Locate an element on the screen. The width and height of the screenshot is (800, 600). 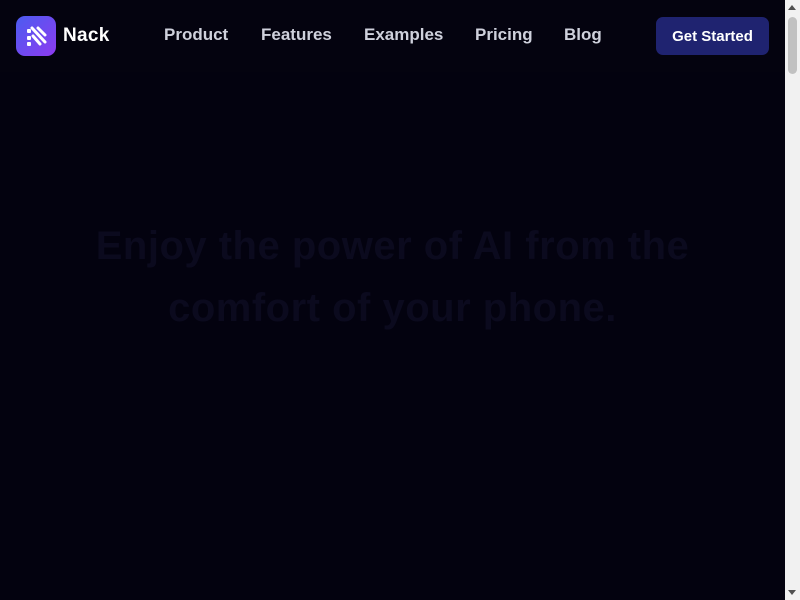
nav-link-features: Features is located at coordinates (296, 35).